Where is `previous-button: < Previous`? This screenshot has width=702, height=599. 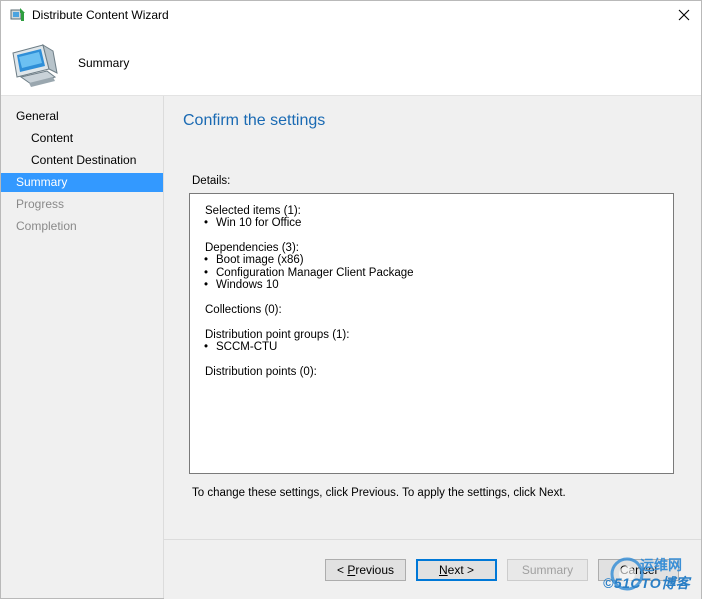
previous-button: < Previous is located at coordinates (365, 570).